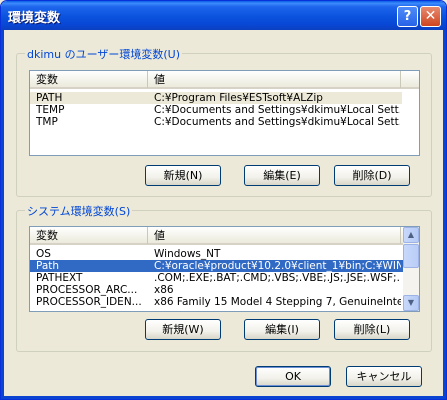 The height and width of the screenshot is (400, 447). What do you see at coordinates (50, 110) in the screenshot?
I see `variable-name: TEMP` at bounding box center [50, 110].